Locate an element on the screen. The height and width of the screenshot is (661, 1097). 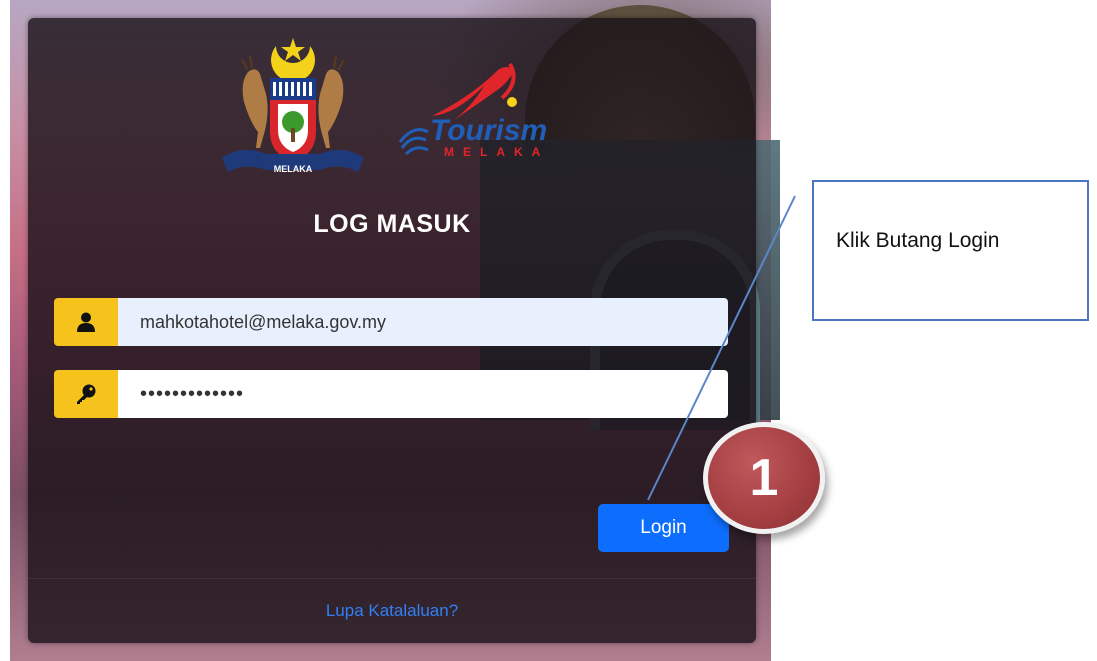
login-button: Login is located at coordinates (663, 528).